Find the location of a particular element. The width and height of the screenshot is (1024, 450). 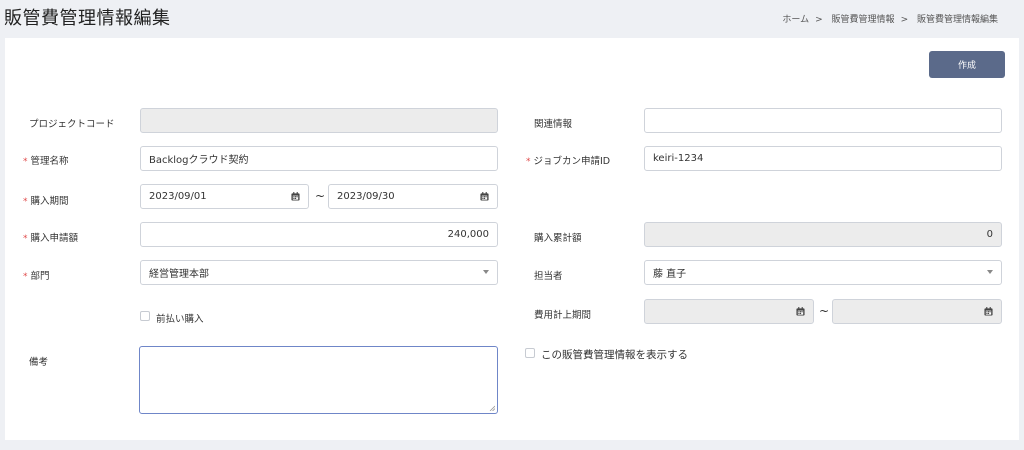

breadcrumb-sga-info: 販管費管理情報 is located at coordinates (863, 20).